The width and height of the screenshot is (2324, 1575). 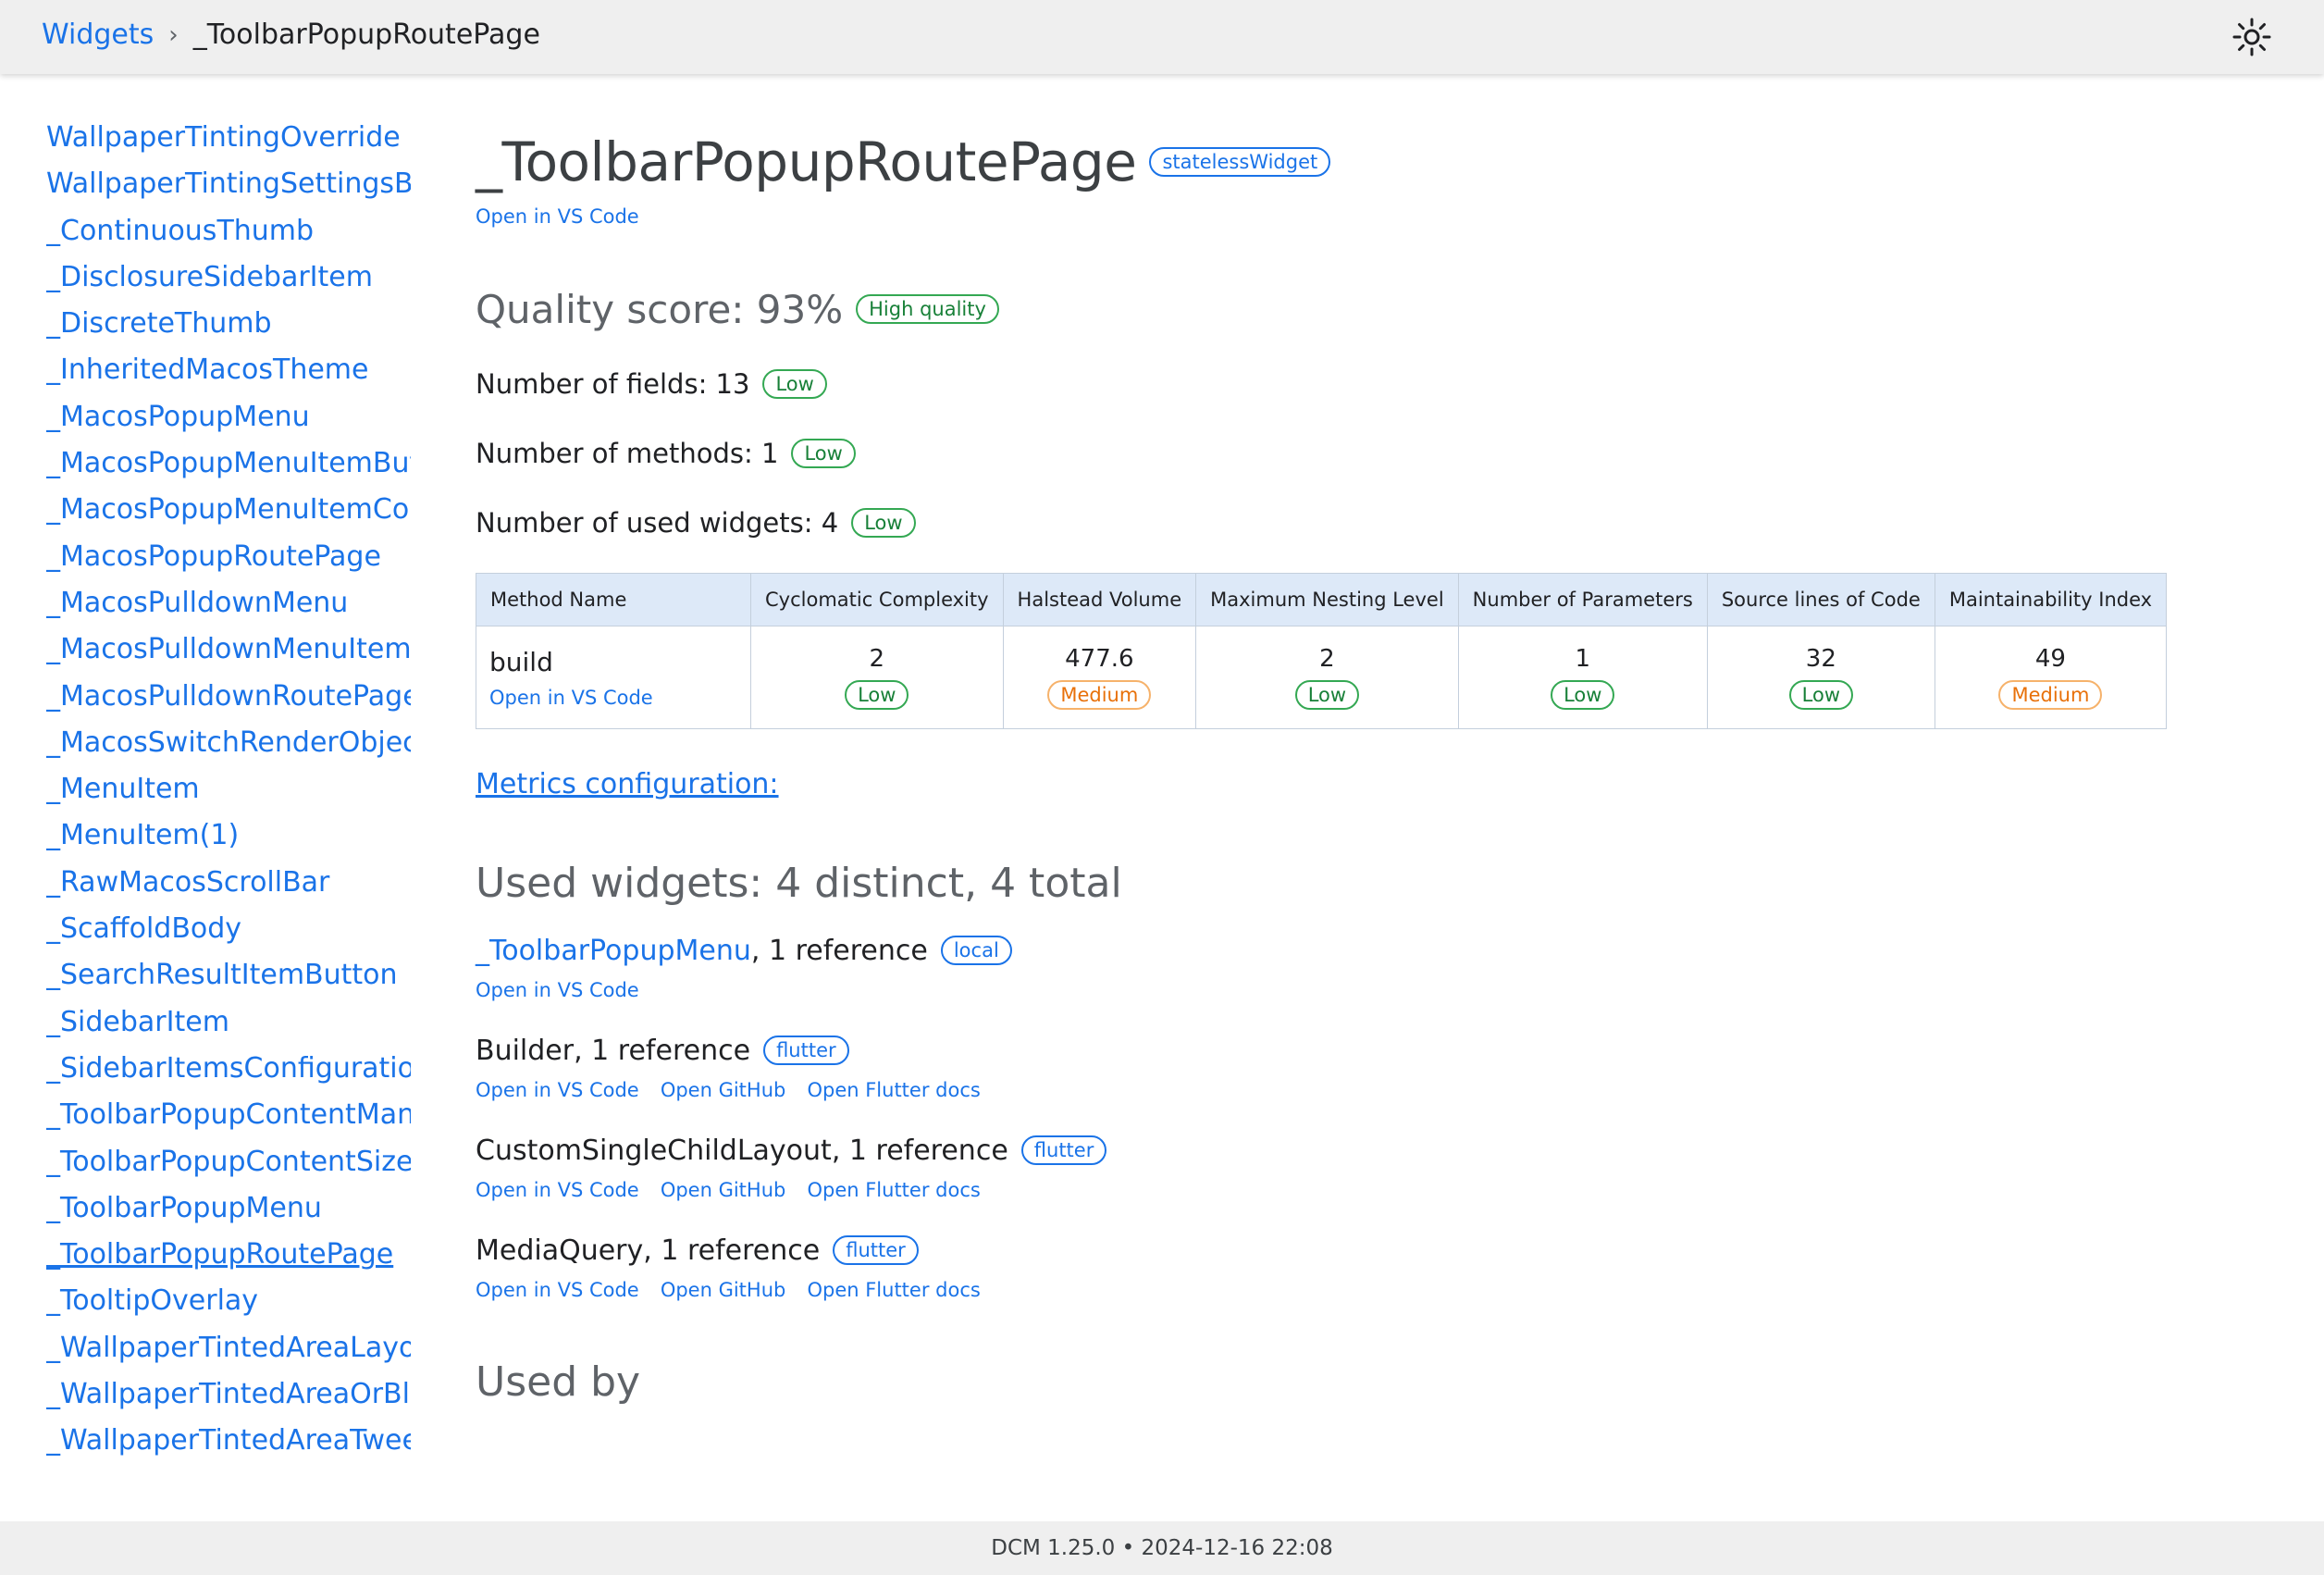 I want to click on sidebar-item: _MacosPulldownRoutePage, so click(x=228, y=697).